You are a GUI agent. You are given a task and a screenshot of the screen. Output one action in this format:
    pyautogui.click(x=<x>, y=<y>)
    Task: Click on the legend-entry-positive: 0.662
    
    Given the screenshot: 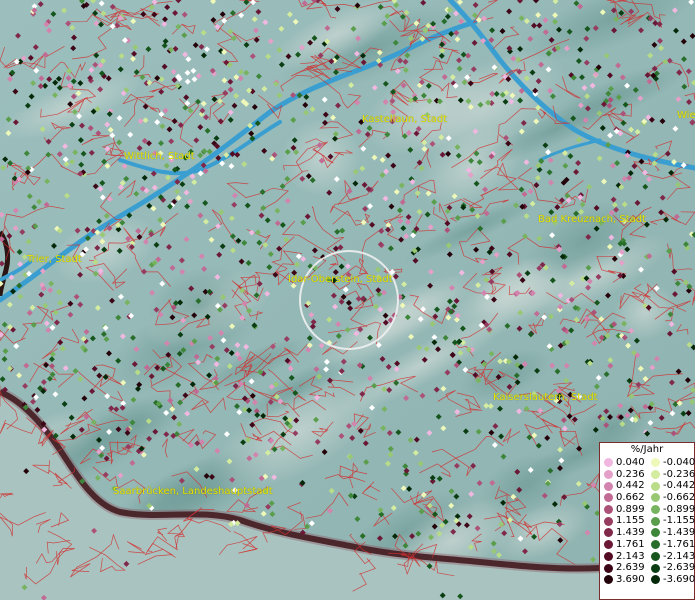 What is the action you would take?
    pyautogui.click(x=623, y=498)
    